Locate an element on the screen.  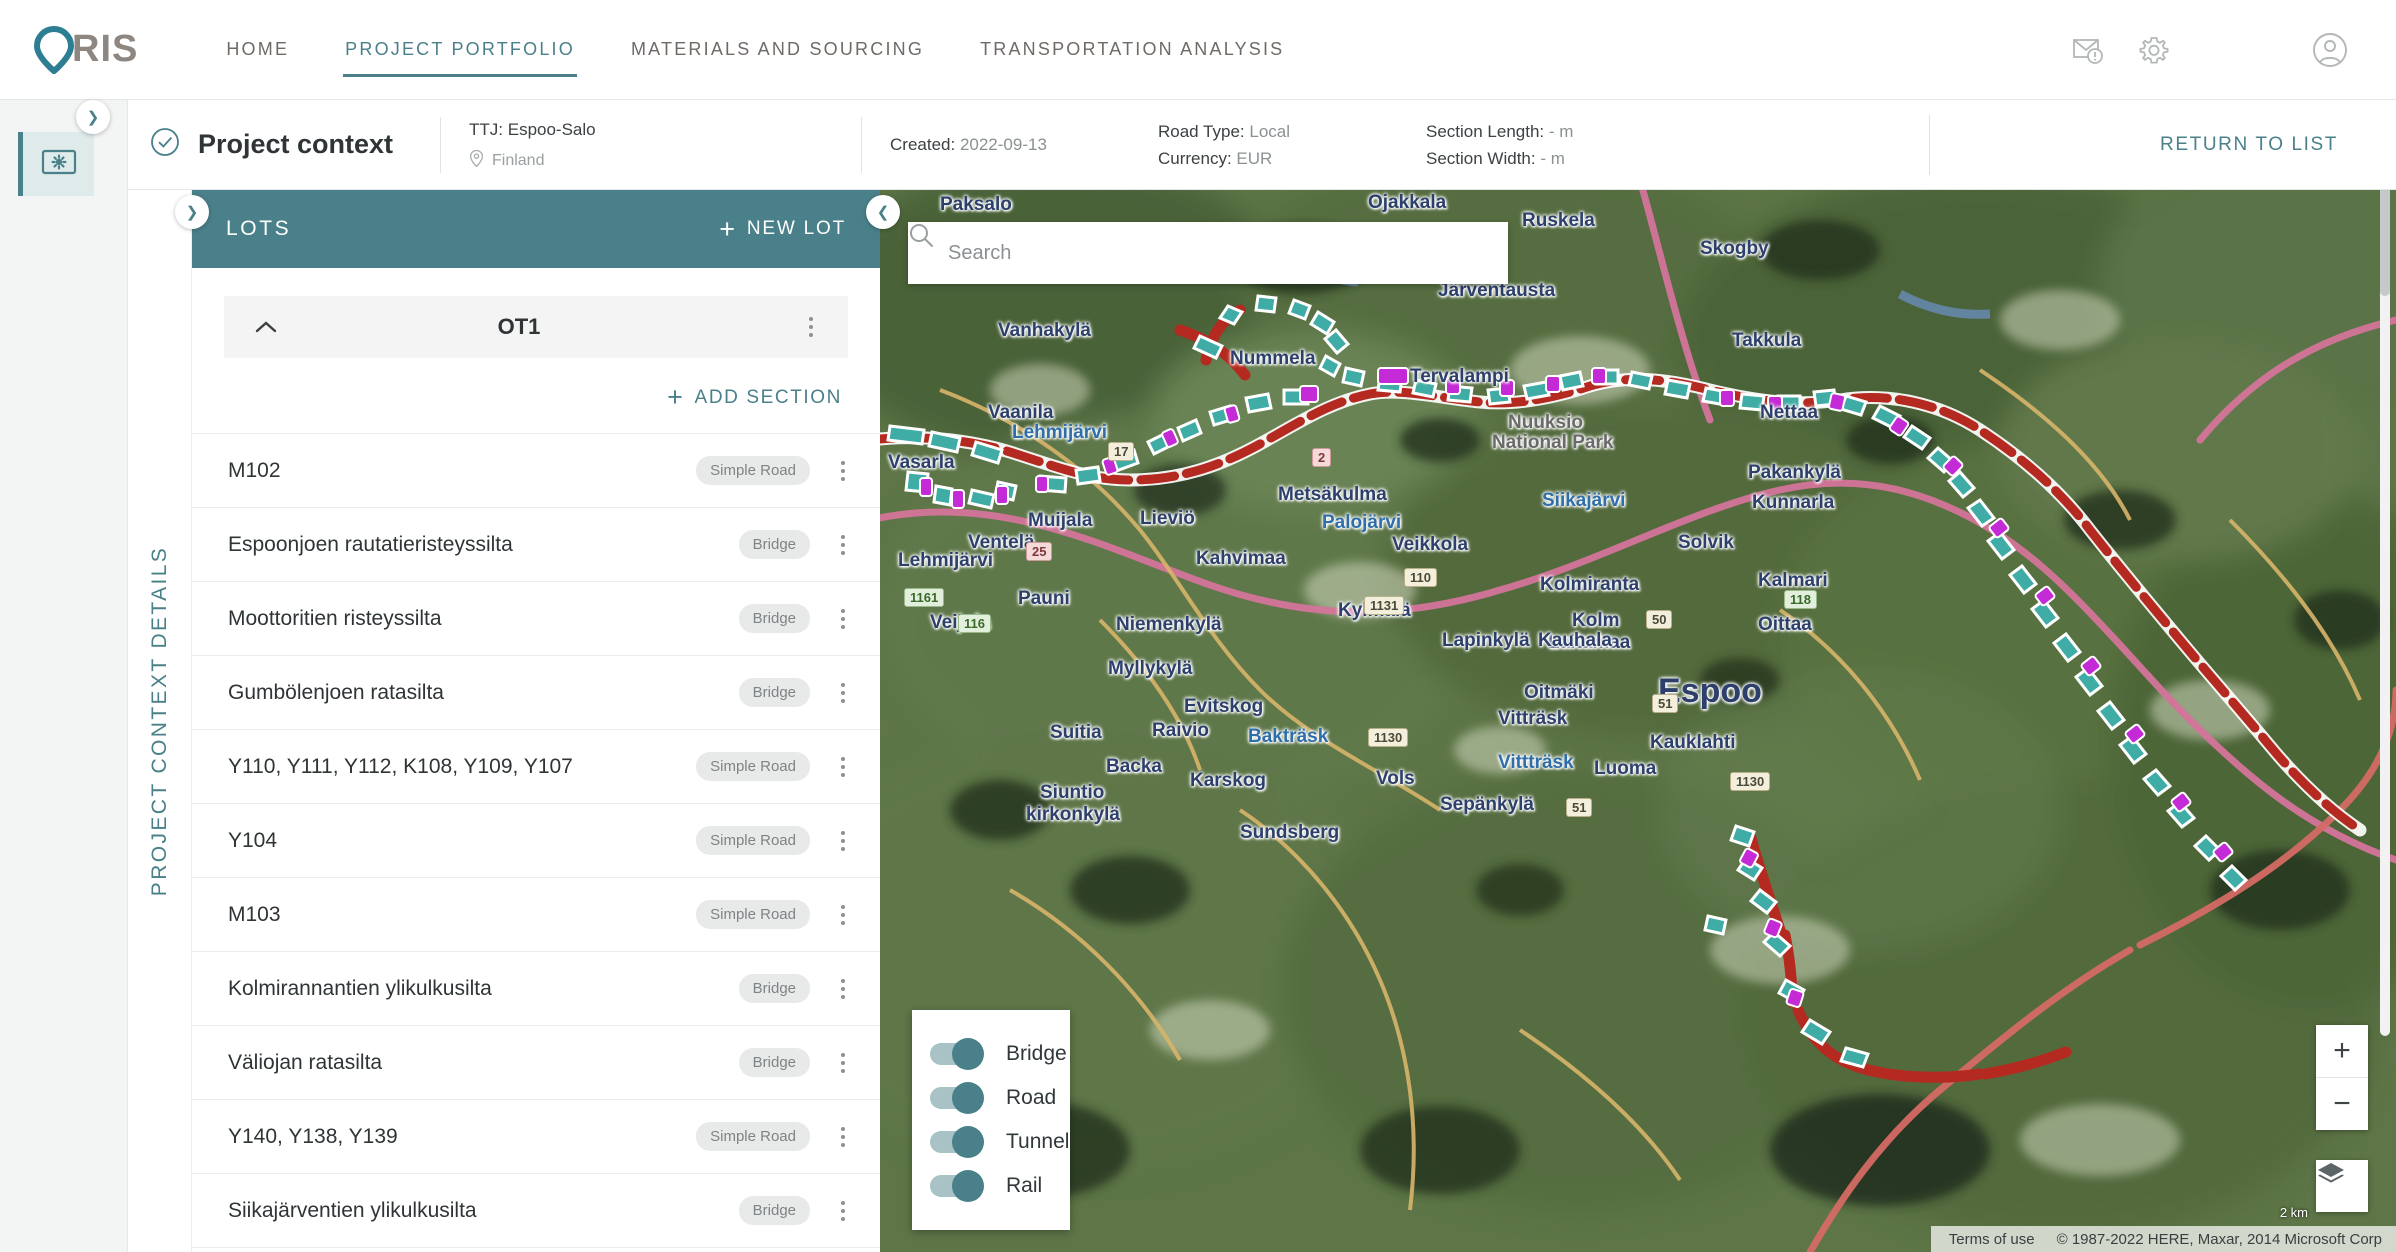
lots-panel-scrollbar is located at coordinates (2385, 566).